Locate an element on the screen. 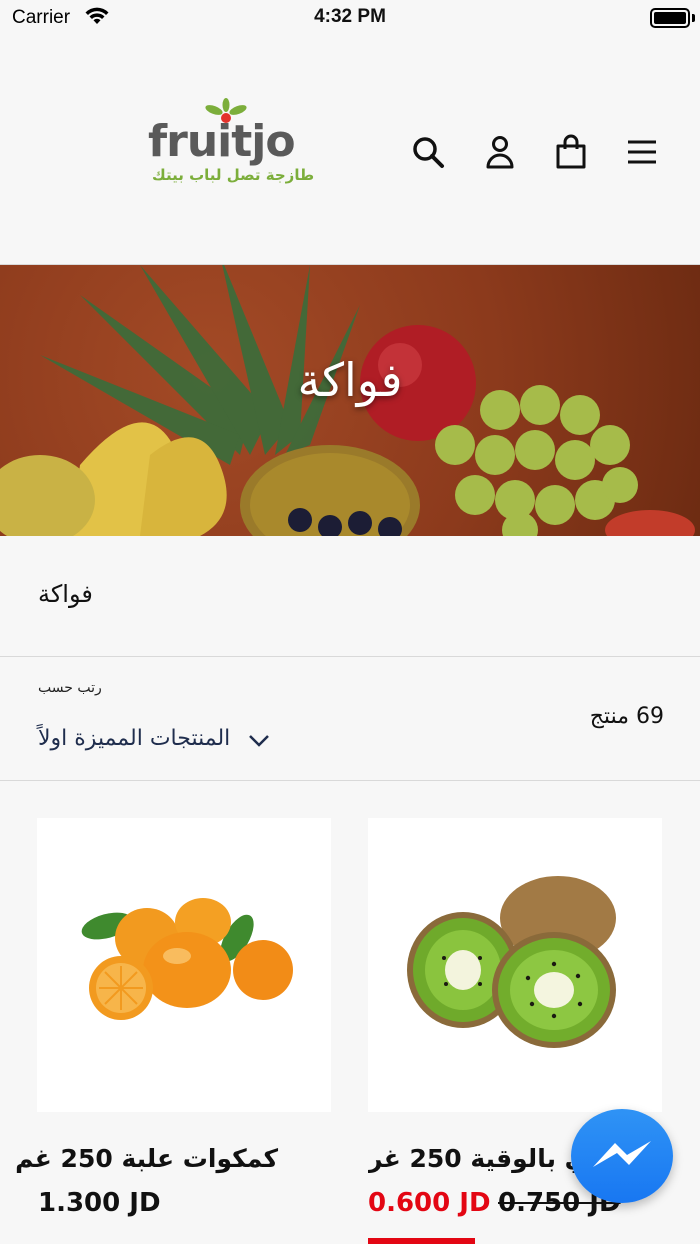  sort-select: المنتجات المميزة اولاً is located at coordinates (134, 738).